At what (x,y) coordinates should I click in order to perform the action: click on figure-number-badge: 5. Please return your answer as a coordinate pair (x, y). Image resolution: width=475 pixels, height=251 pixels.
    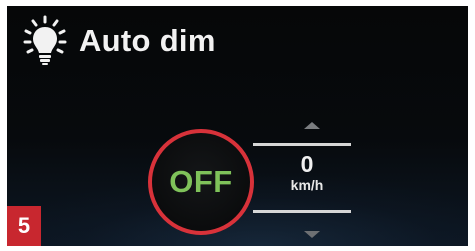
    Looking at the image, I should click on (24, 226).